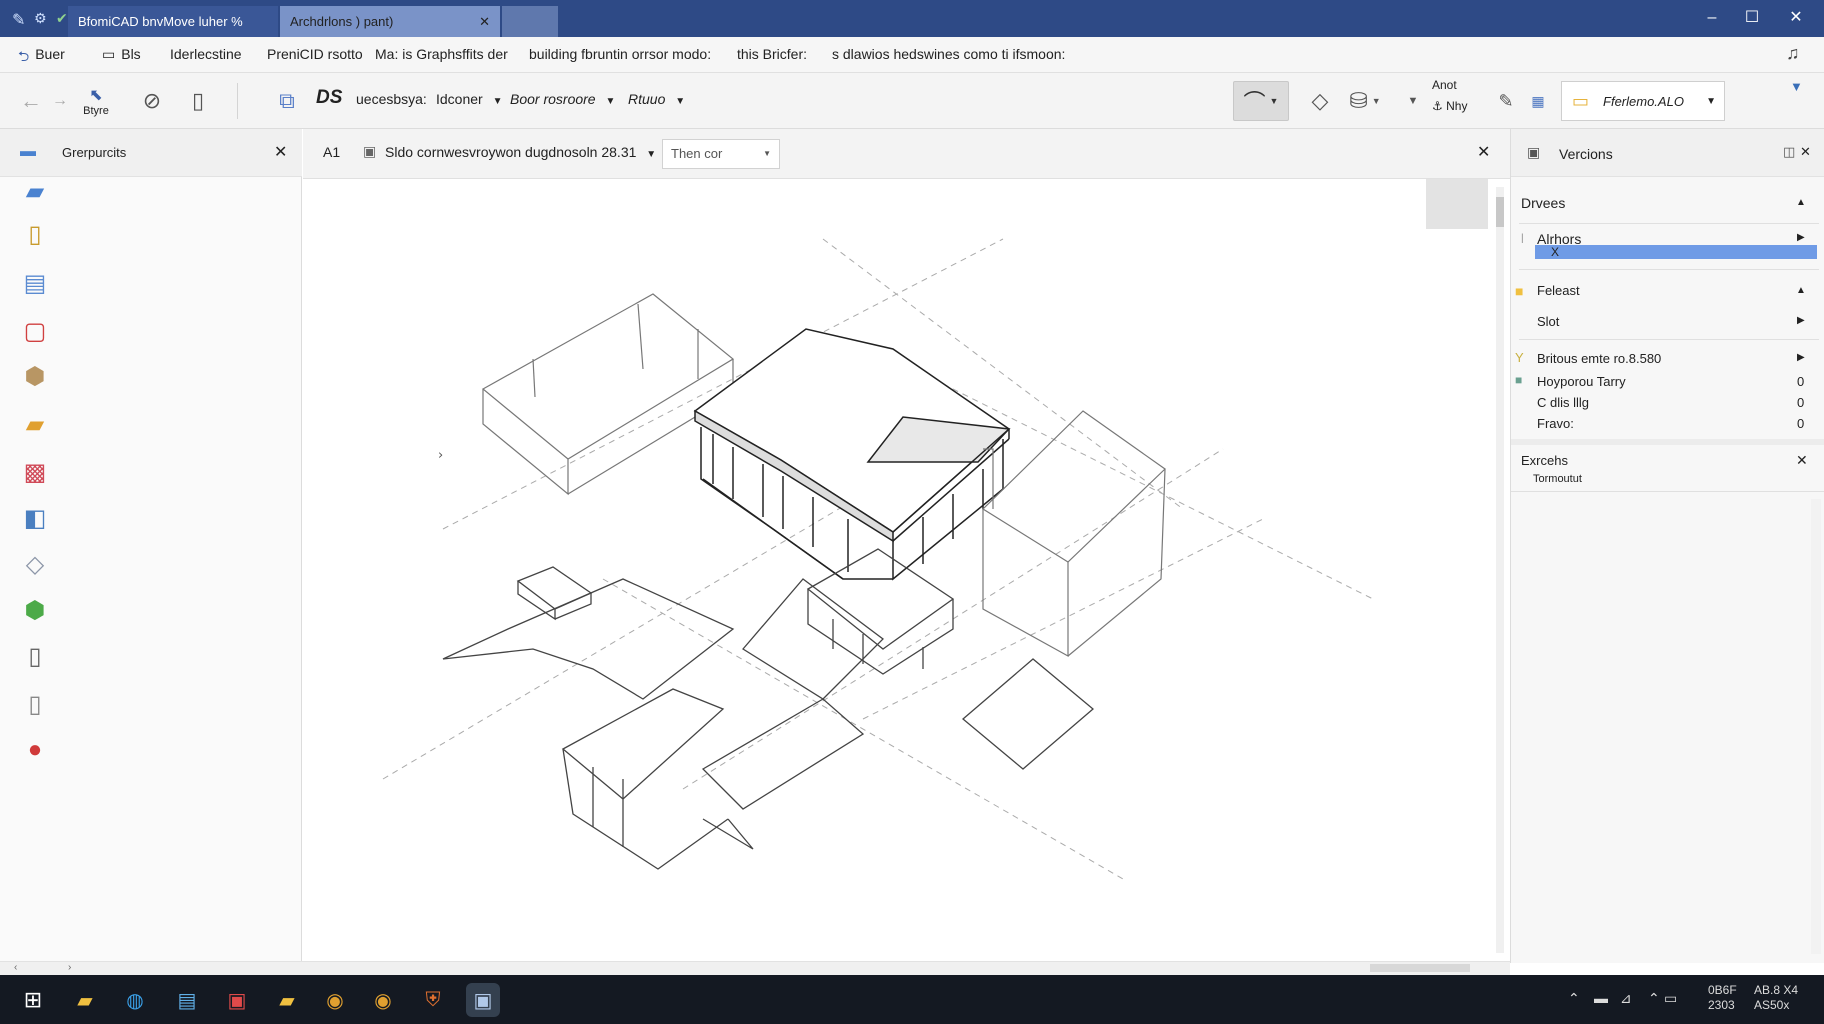 The image size is (1824, 1024). Describe the element at coordinates (1358, 100) in the screenshot. I see `stack-icon: ⛁` at that location.